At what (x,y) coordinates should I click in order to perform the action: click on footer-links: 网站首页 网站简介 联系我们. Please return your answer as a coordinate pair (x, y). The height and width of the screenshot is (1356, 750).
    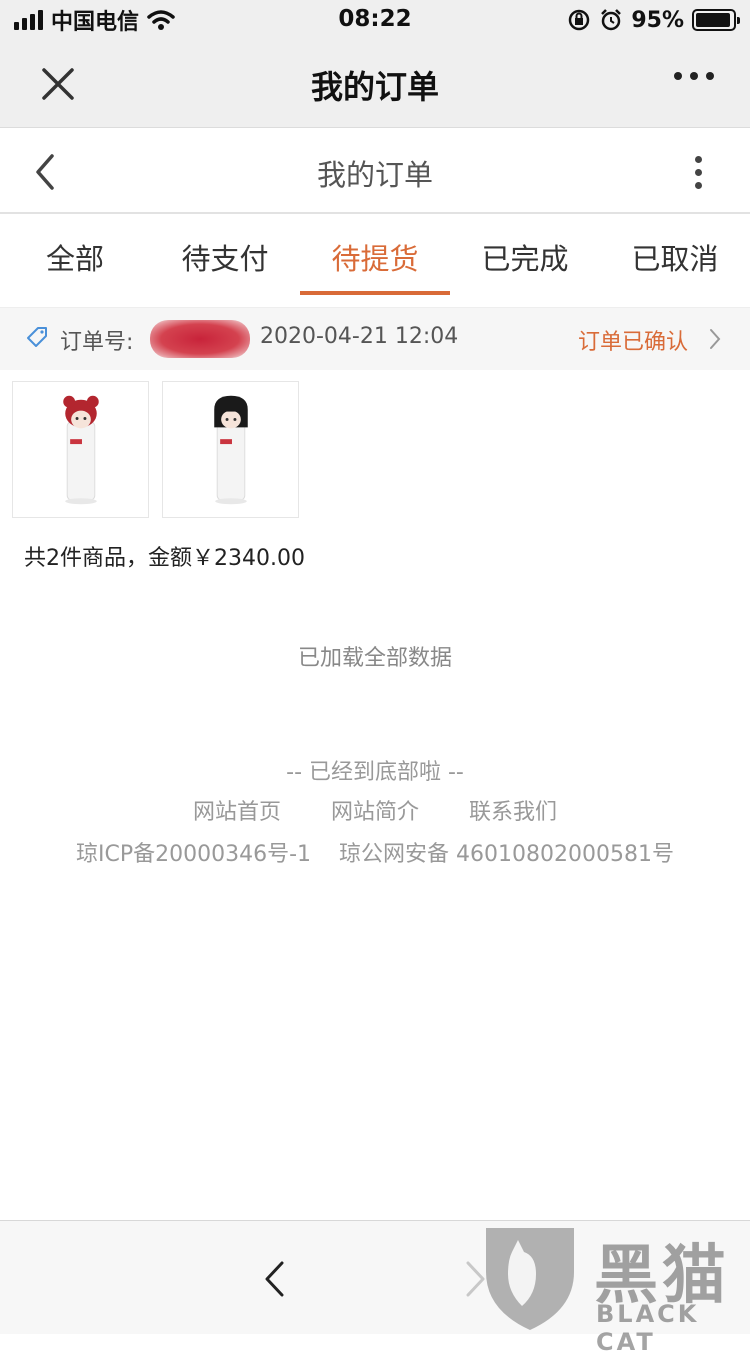
    Looking at the image, I should click on (375, 810).